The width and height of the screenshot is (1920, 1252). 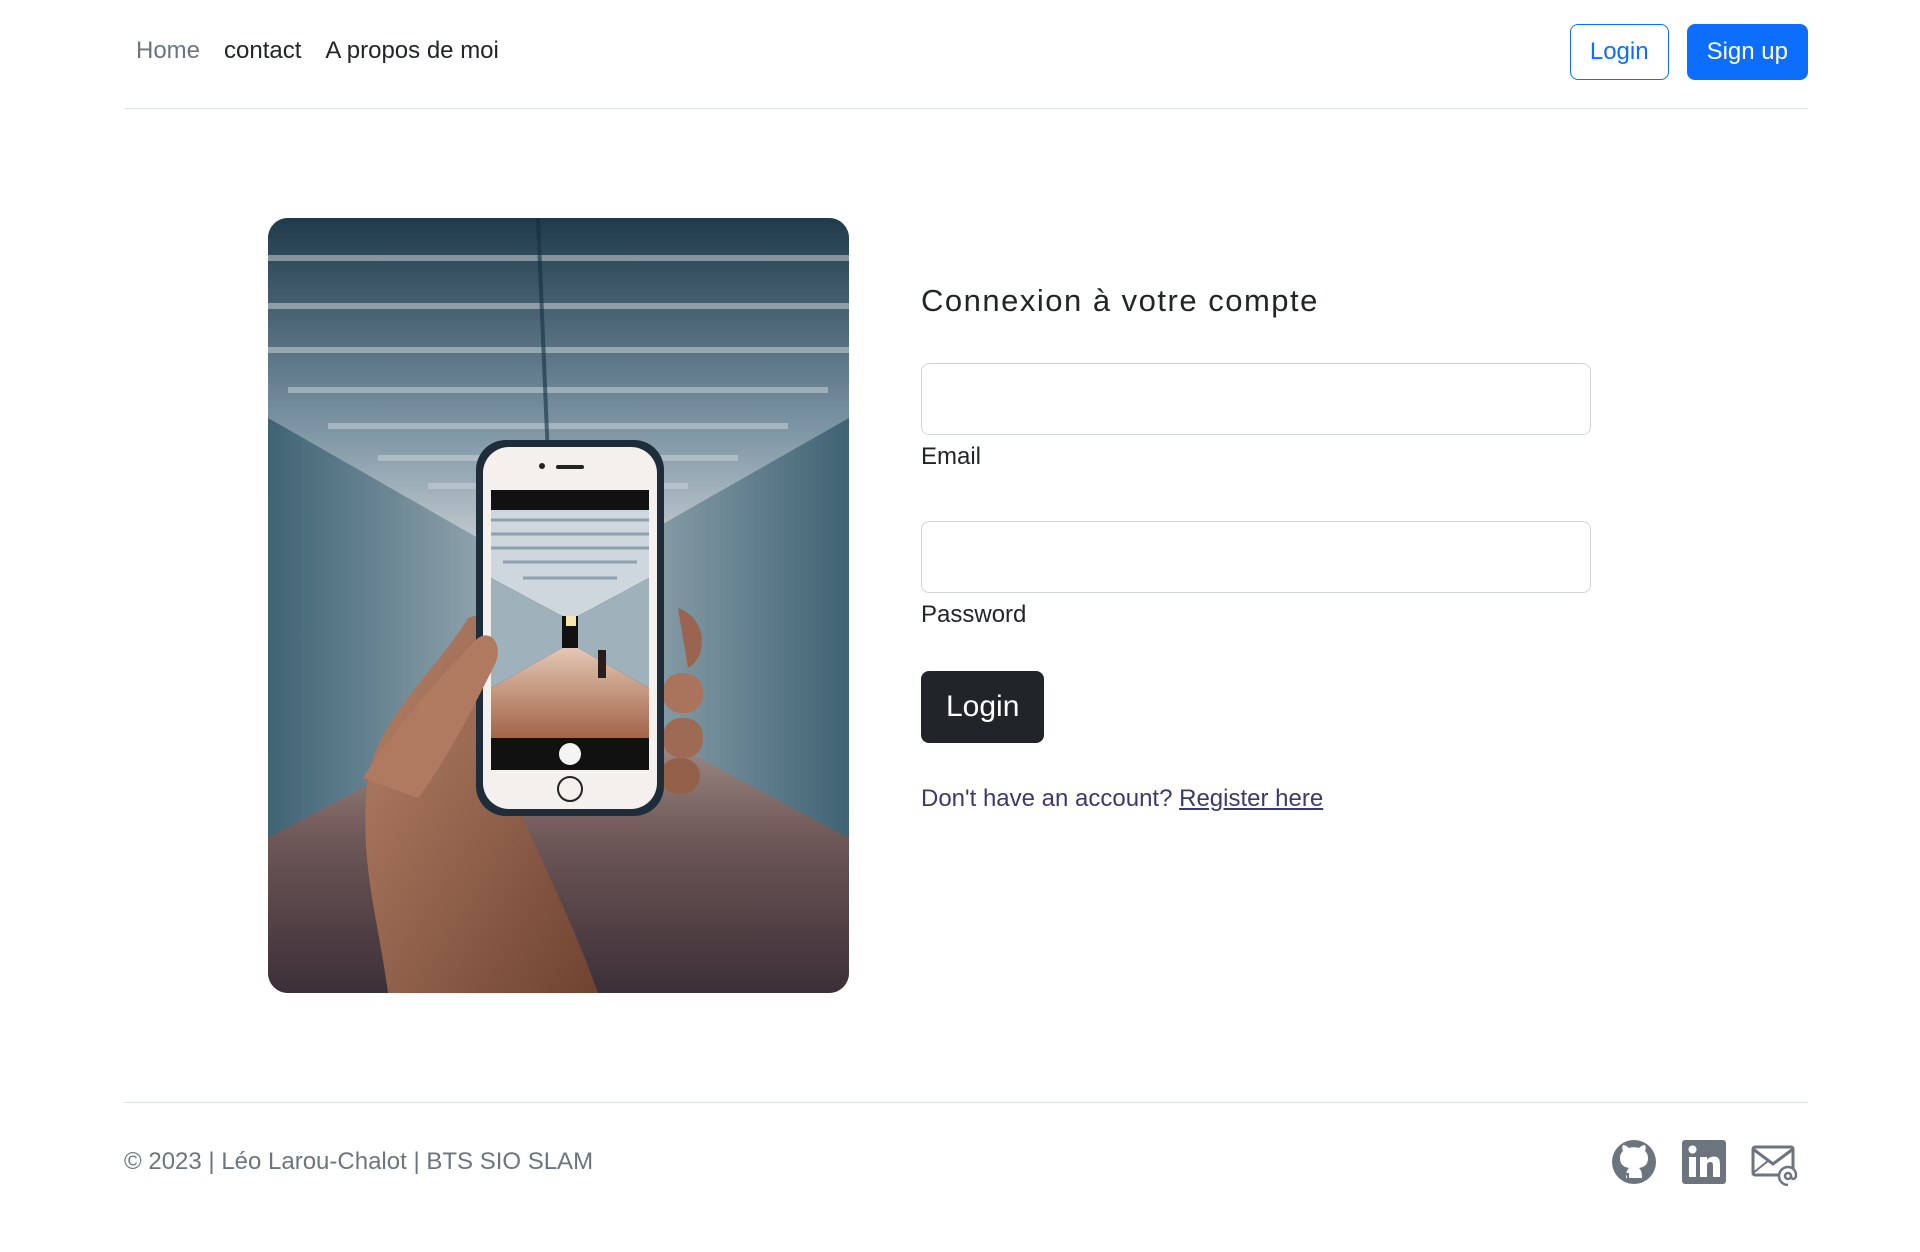 I want to click on github-icon, so click(x=1634, y=1162).